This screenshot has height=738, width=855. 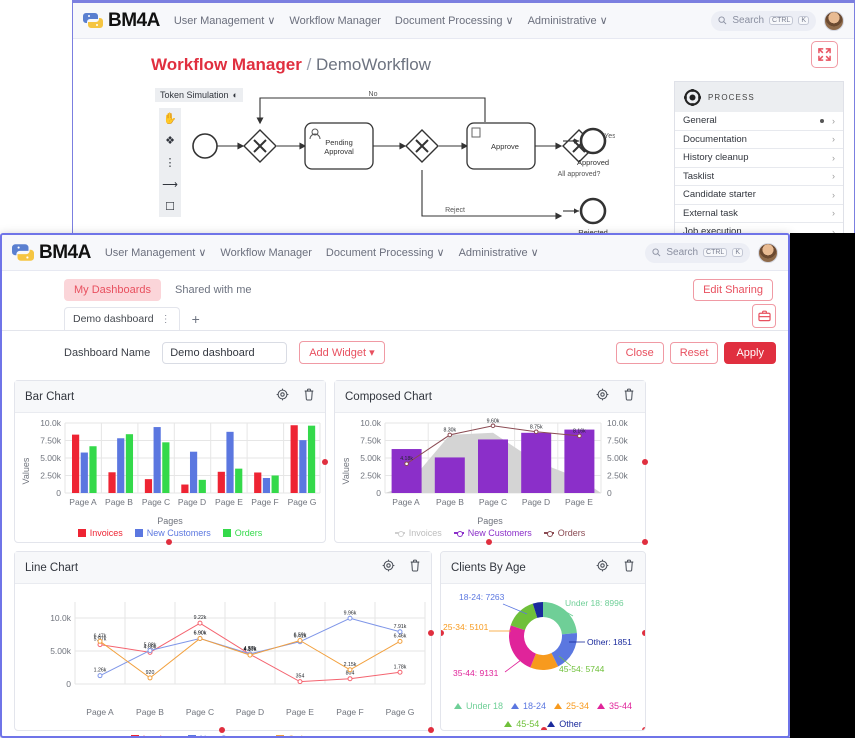 I want to click on process-gear-icon, so click(x=692, y=97).